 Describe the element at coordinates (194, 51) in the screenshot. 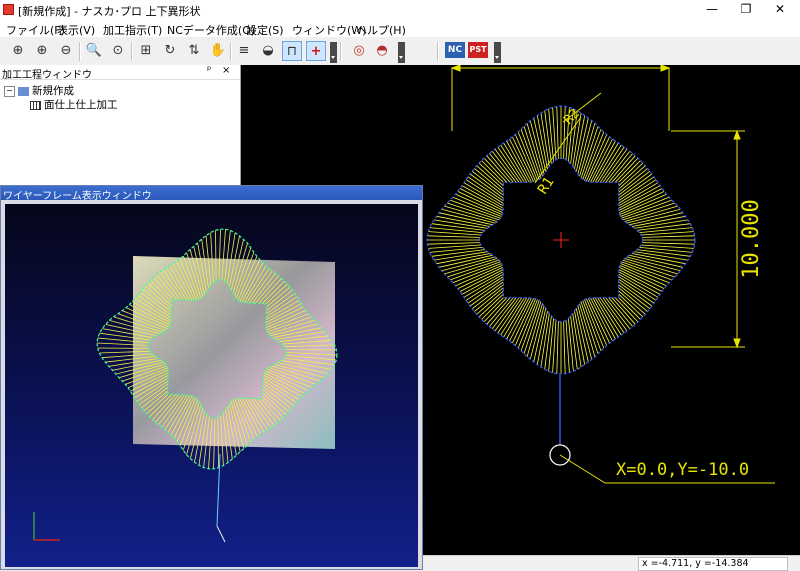

I see `swap-icon: ⇅` at that location.